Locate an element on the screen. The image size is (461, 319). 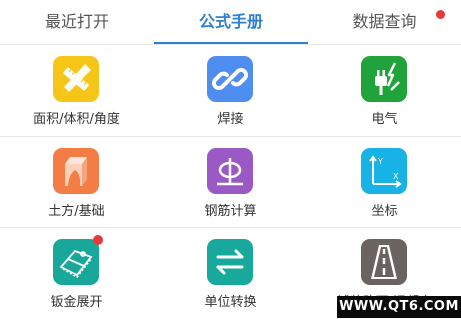
ruler-pencil-icon is located at coordinates (76, 79).